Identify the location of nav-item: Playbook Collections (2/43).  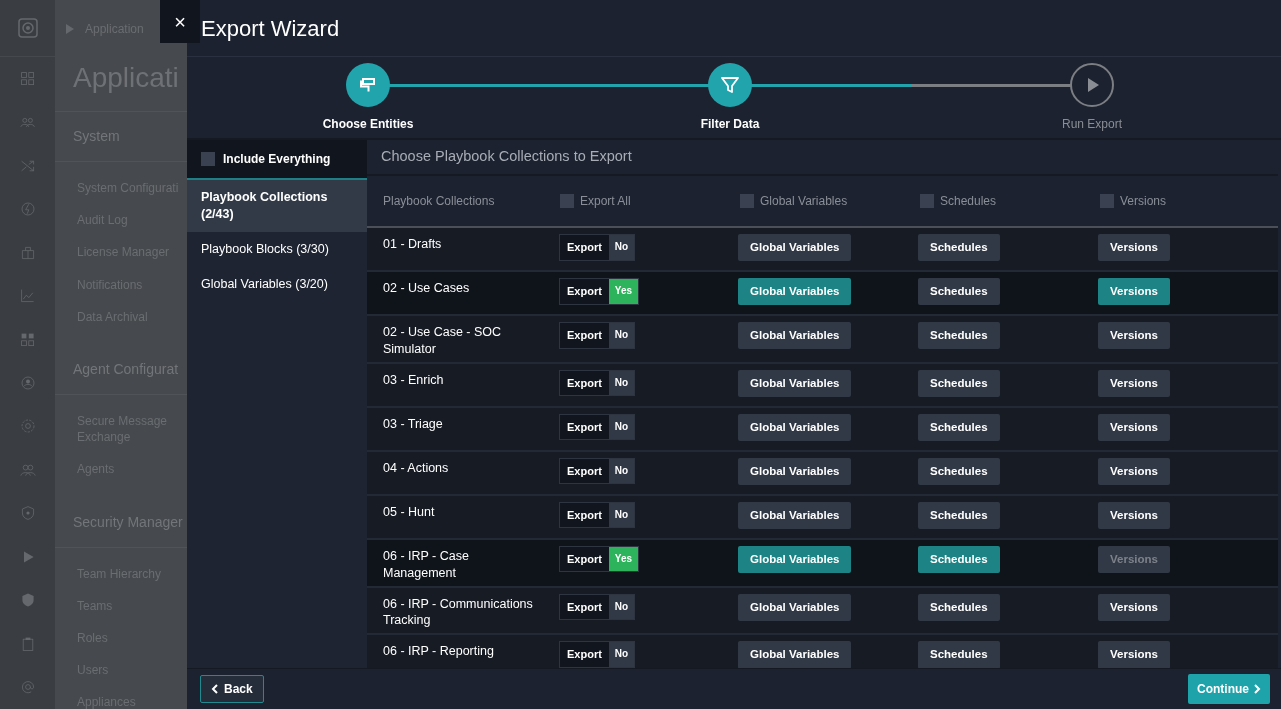
(277, 206).